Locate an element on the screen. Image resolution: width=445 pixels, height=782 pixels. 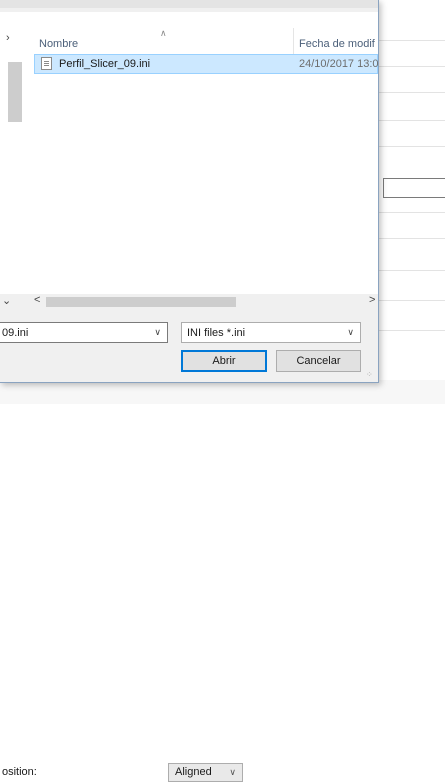
dialog-toolbar is located at coordinates (189, 4).